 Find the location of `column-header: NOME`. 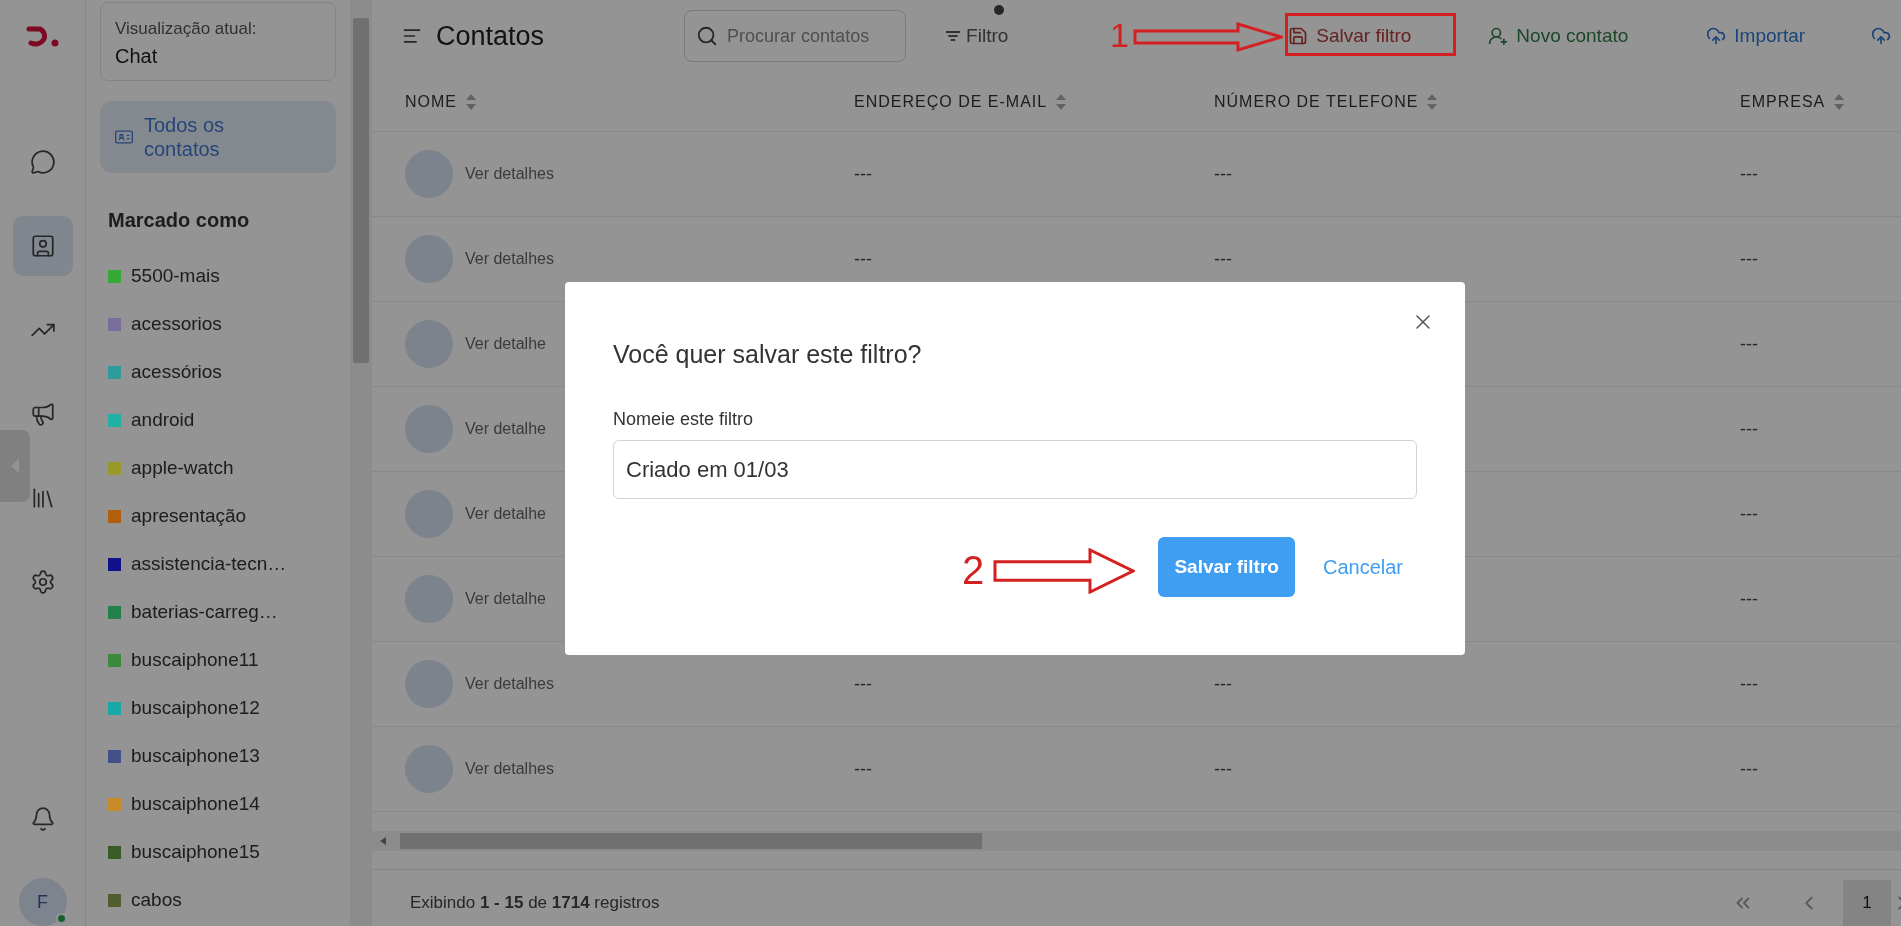

column-header: NOME is located at coordinates (431, 101).